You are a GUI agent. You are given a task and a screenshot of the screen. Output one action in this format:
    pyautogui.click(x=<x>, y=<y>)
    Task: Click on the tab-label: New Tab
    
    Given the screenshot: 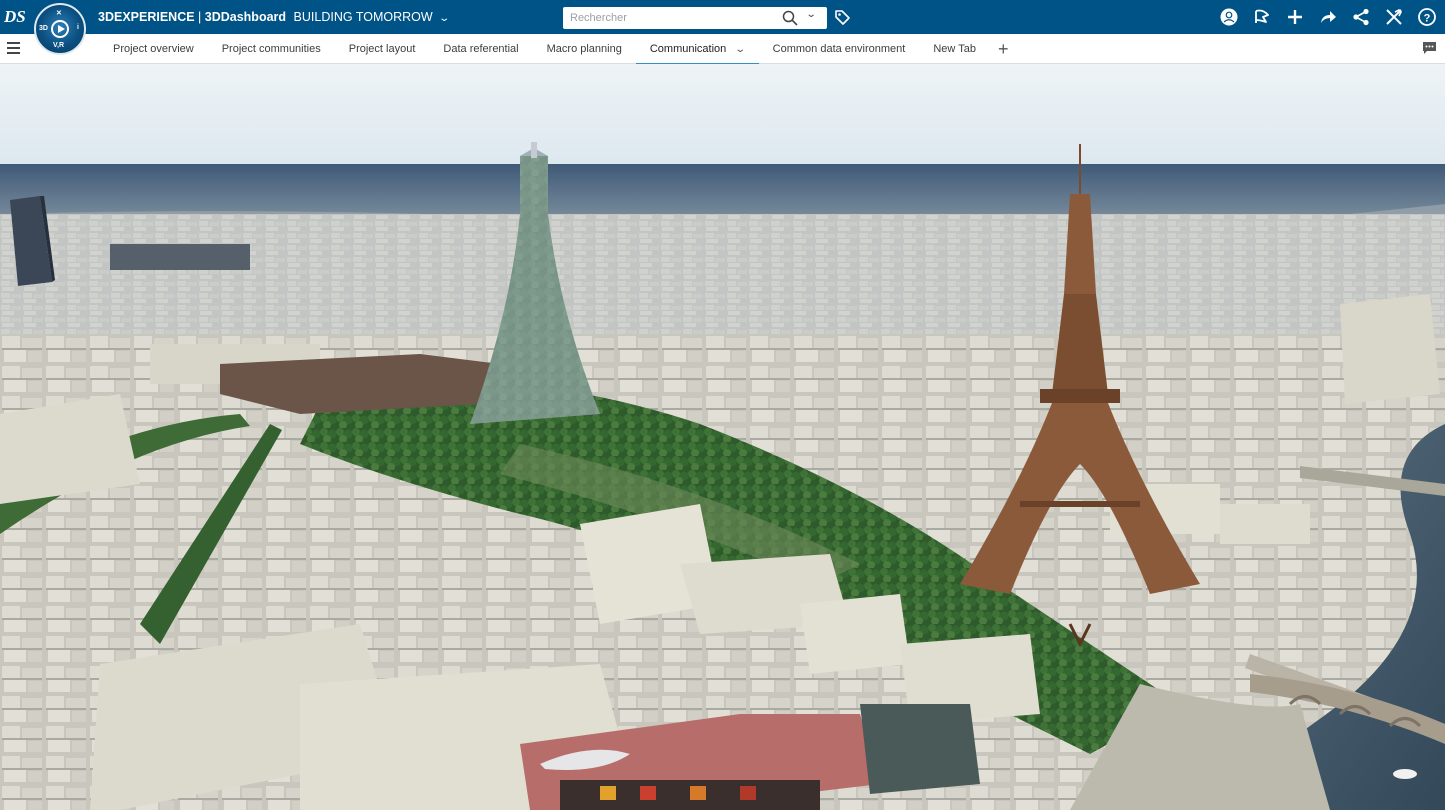 What is the action you would take?
    pyautogui.click(x=954, y=49)
    